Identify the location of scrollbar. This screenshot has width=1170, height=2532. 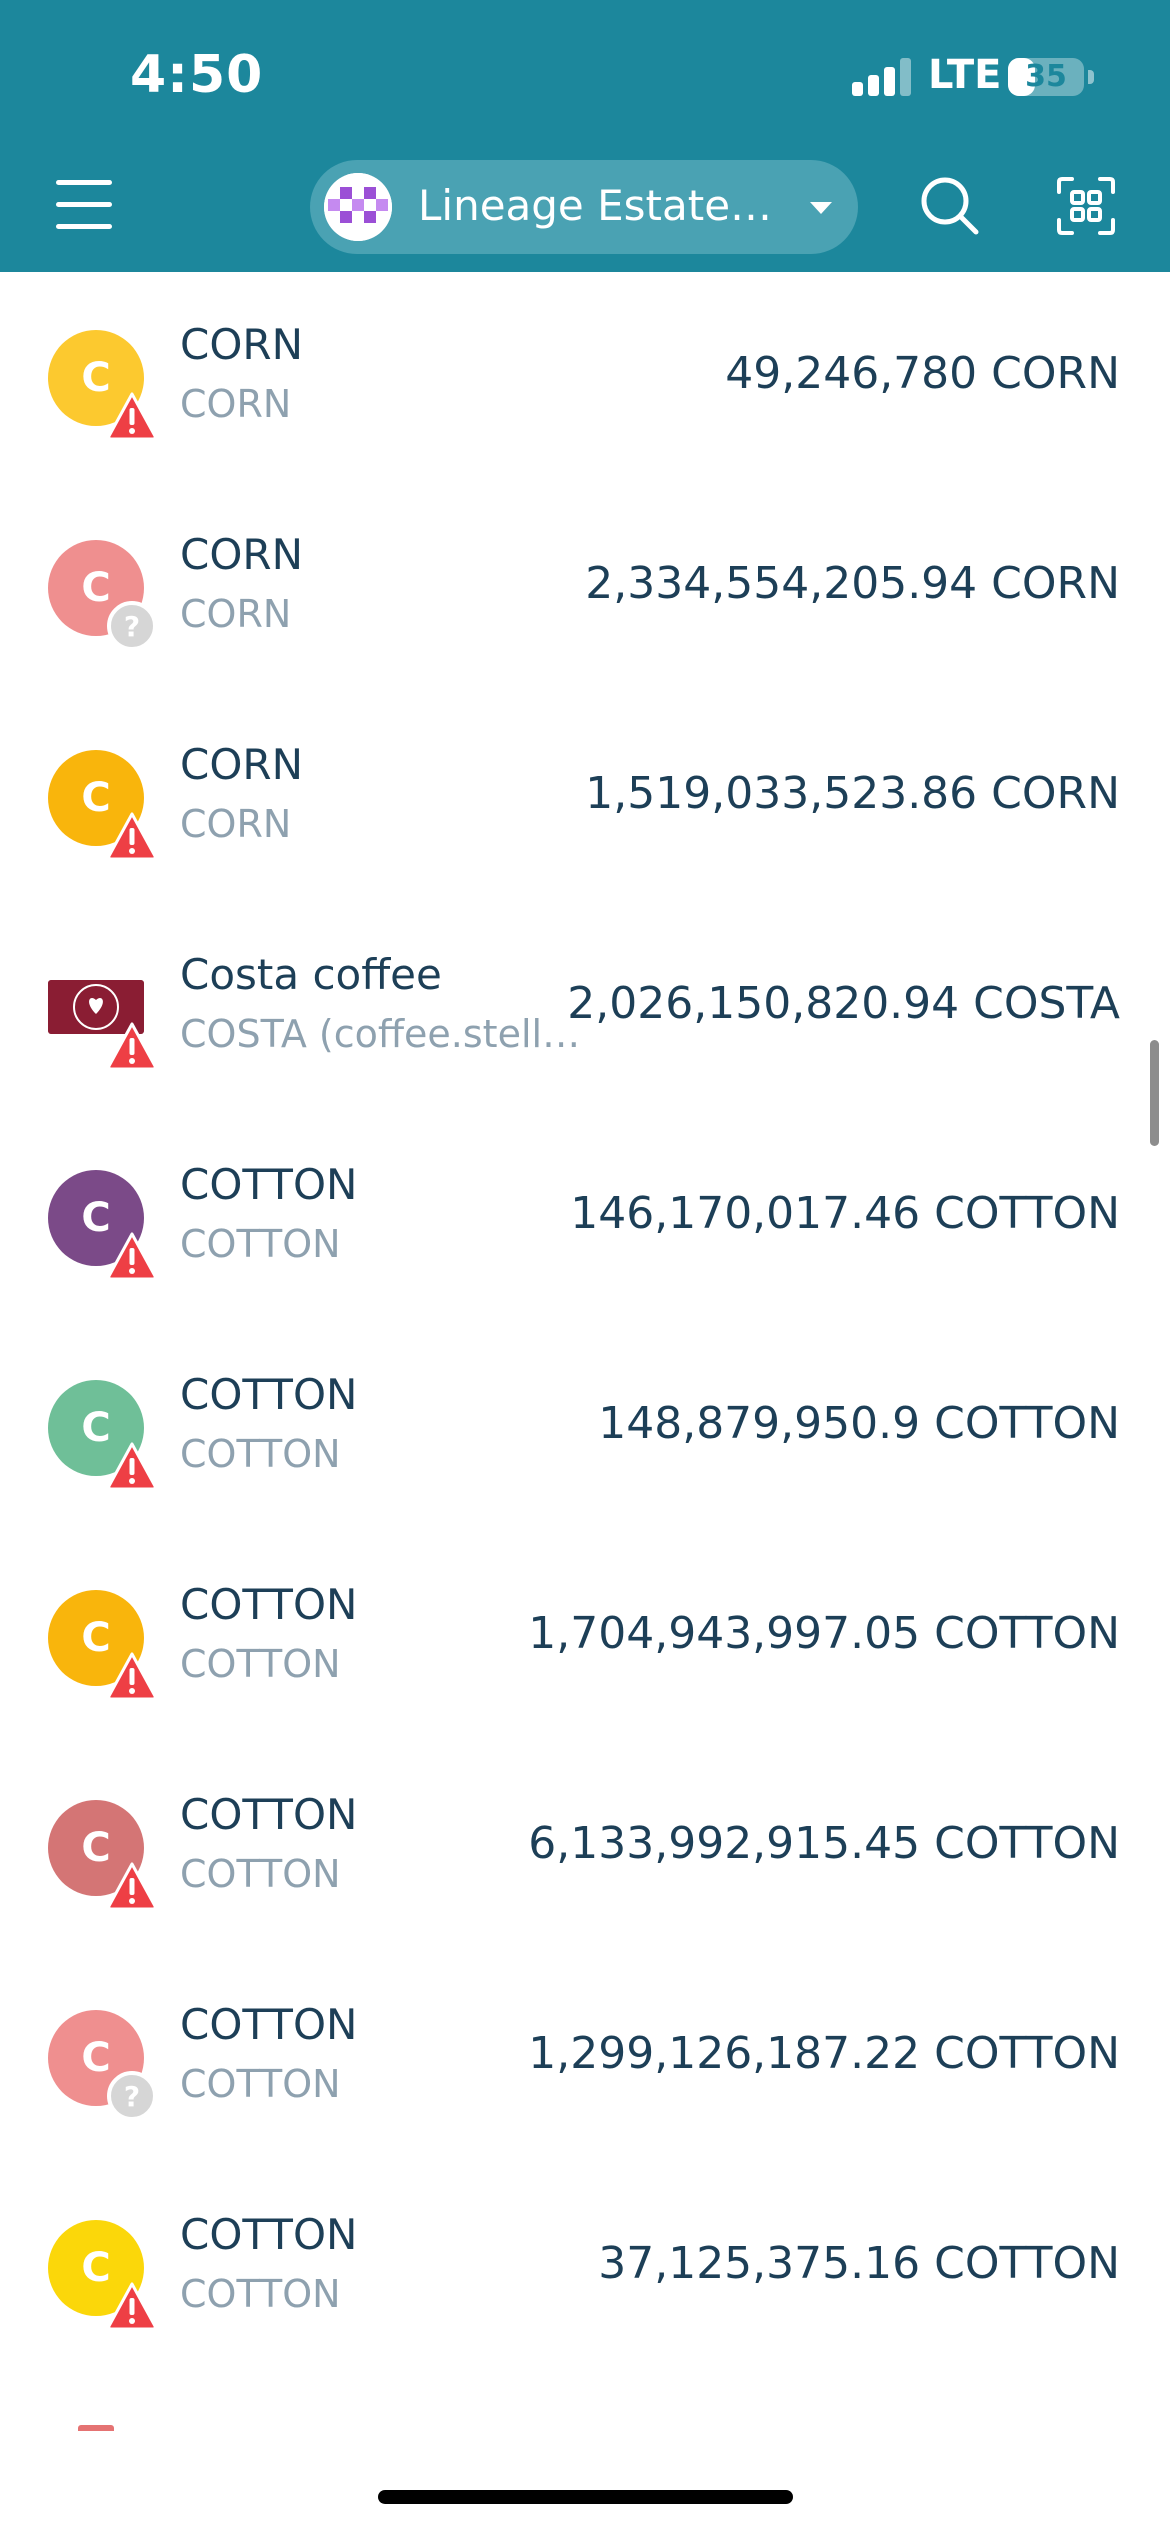
(1154, 1093).